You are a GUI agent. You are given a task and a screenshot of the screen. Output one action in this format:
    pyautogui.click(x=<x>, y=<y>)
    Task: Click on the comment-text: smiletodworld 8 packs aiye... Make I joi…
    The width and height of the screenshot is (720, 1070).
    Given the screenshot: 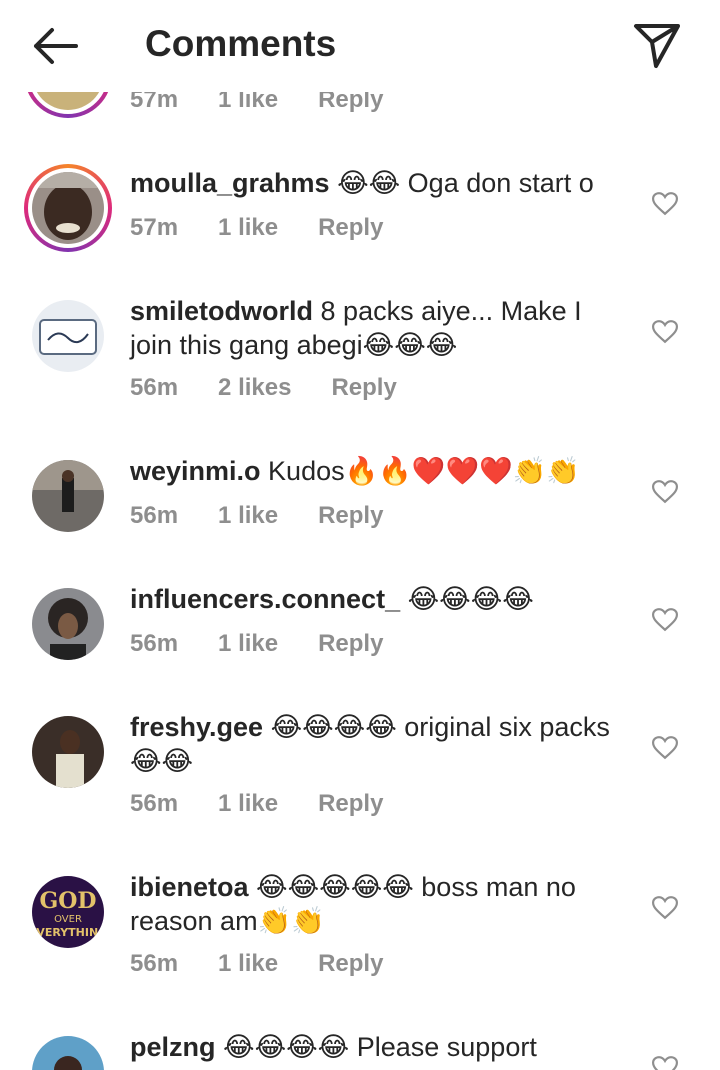 What is the action you would take?
    pyautogui.click(x=375, y=328)
    